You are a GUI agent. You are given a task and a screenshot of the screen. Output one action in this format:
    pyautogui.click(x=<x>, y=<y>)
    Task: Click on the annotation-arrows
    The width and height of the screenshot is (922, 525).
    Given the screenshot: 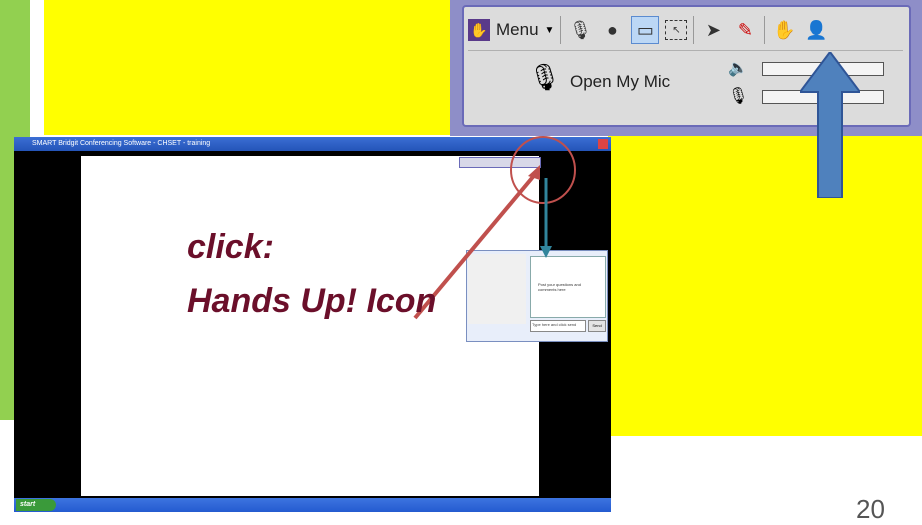 What is the action you would take?
    pyautogui.click(x=494, y=228)
    